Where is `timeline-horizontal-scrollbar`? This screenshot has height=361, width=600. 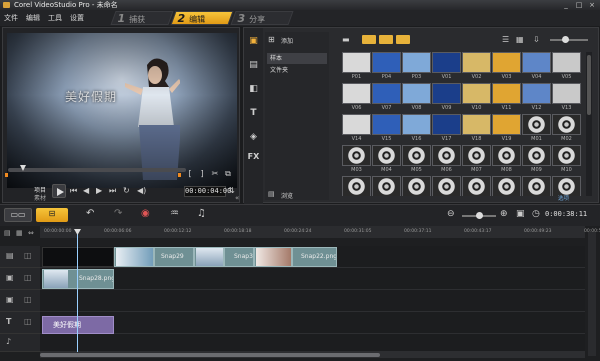
timeline-horizontal-scrollbar is located at coordinates (312, 355).